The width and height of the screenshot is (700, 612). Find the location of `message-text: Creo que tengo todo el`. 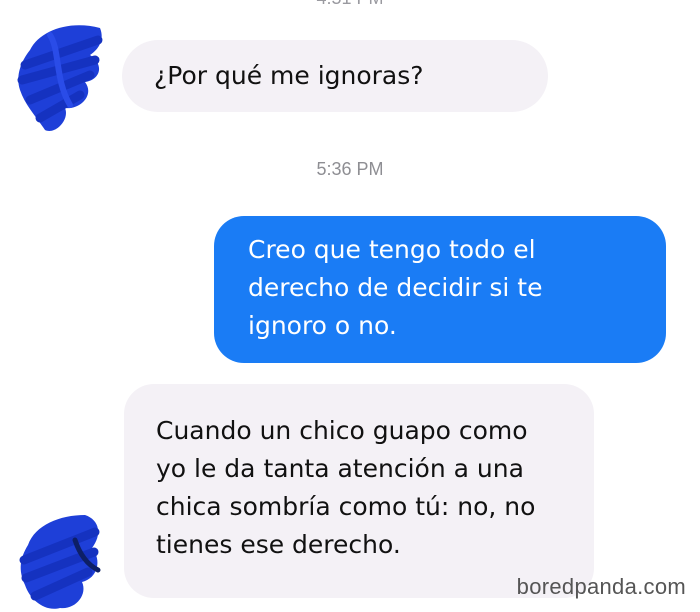

message-text: Creo que tengo todo el is located at coordinates (392, 249).